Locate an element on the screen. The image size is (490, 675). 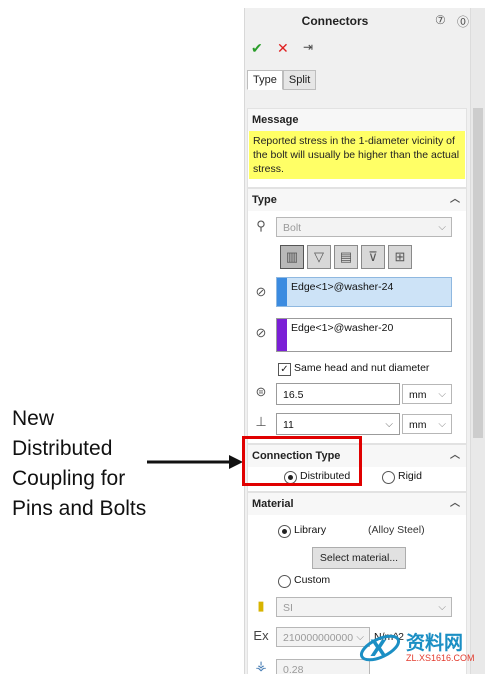
connection-type-highlight is located at coordinates (302, 461).